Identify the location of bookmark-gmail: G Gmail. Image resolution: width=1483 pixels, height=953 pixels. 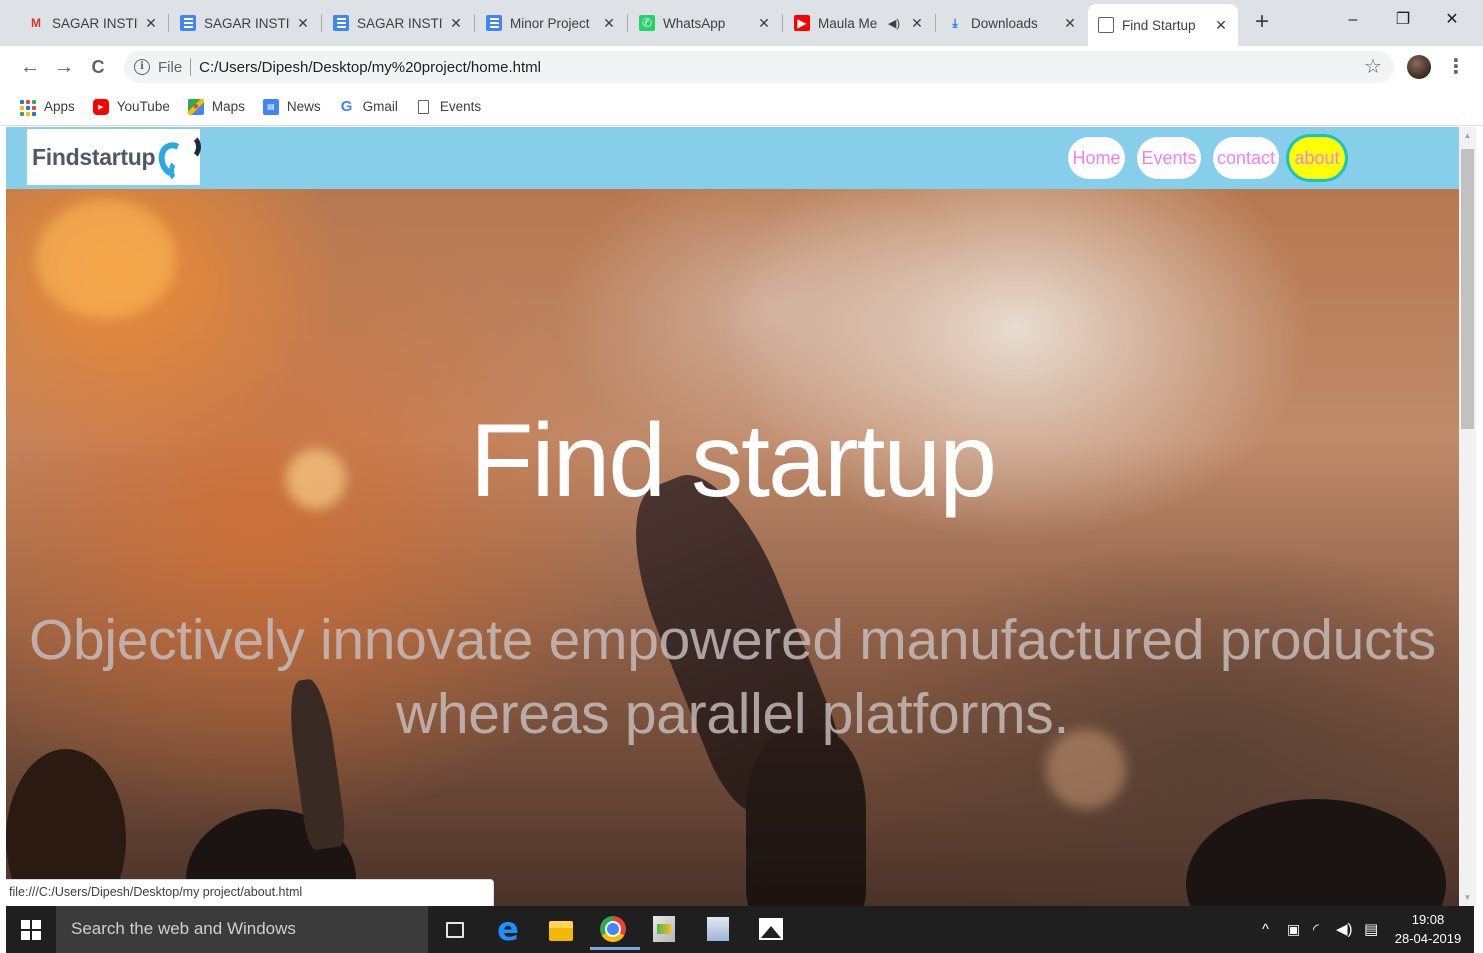
(368, 106).